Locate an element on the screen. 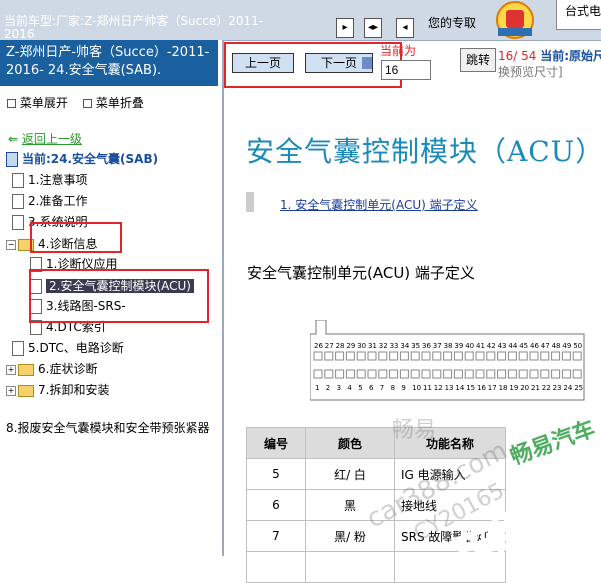 This screenshot has height=583, width=601. connector-pin-label: 3 is located at coordinates (339, 388).